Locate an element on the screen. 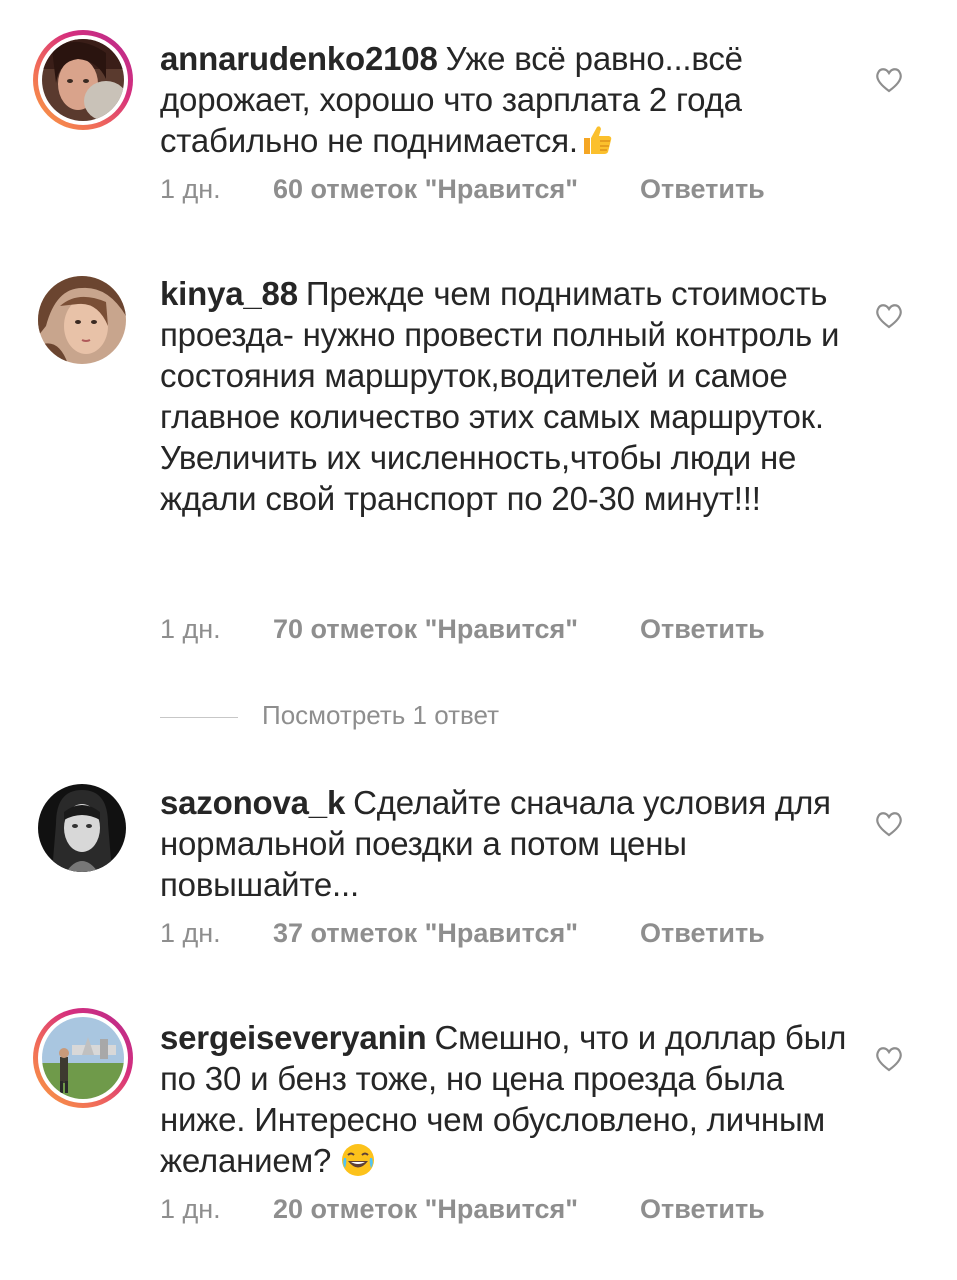 This screenshot has height=1280, width=957. comment-username: kinya_88 is located at coordinates (229, 293).